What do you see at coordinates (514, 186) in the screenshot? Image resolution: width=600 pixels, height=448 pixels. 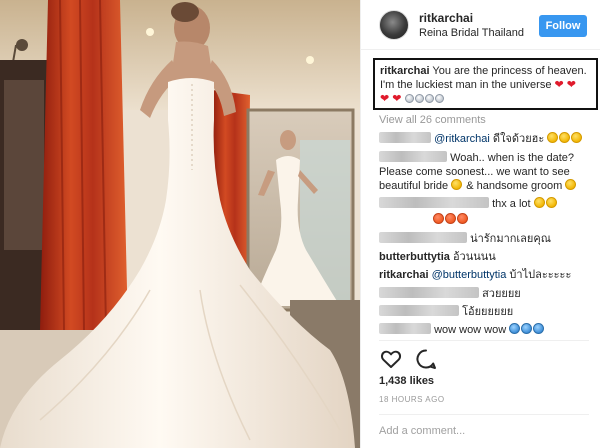 I see `comment-text-continued: & handsome groom` at bounding box center [514, 186].